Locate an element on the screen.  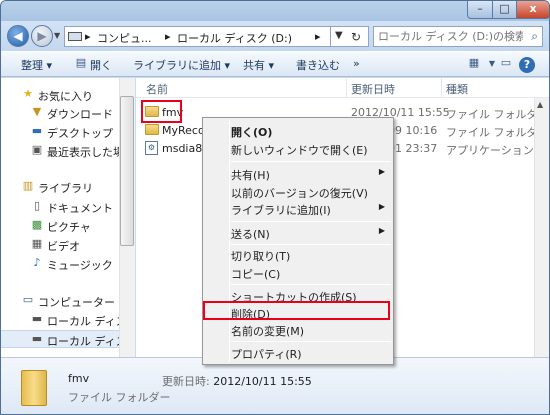
nav-desktop: ▬ デスクトップ is located at coordinates (60, 132).